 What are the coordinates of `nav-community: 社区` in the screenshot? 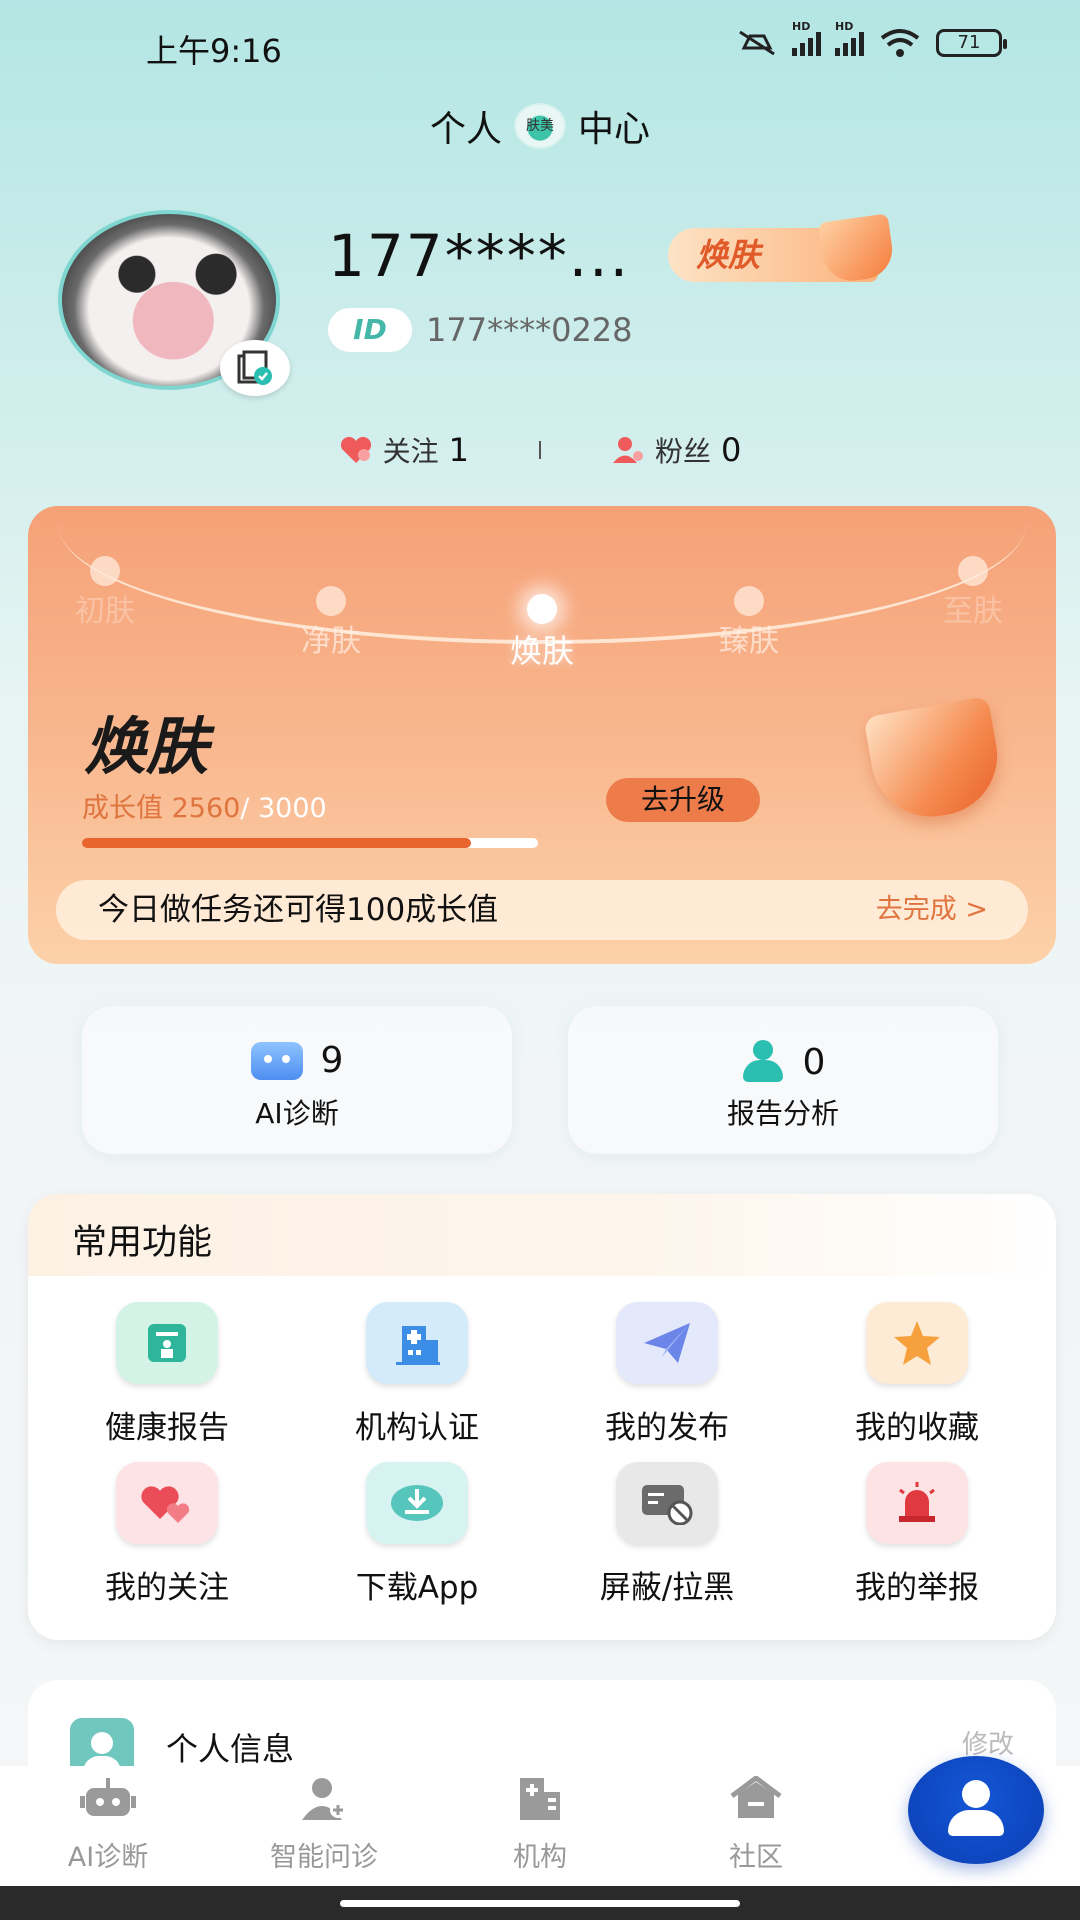 It's located at (756, 1824).